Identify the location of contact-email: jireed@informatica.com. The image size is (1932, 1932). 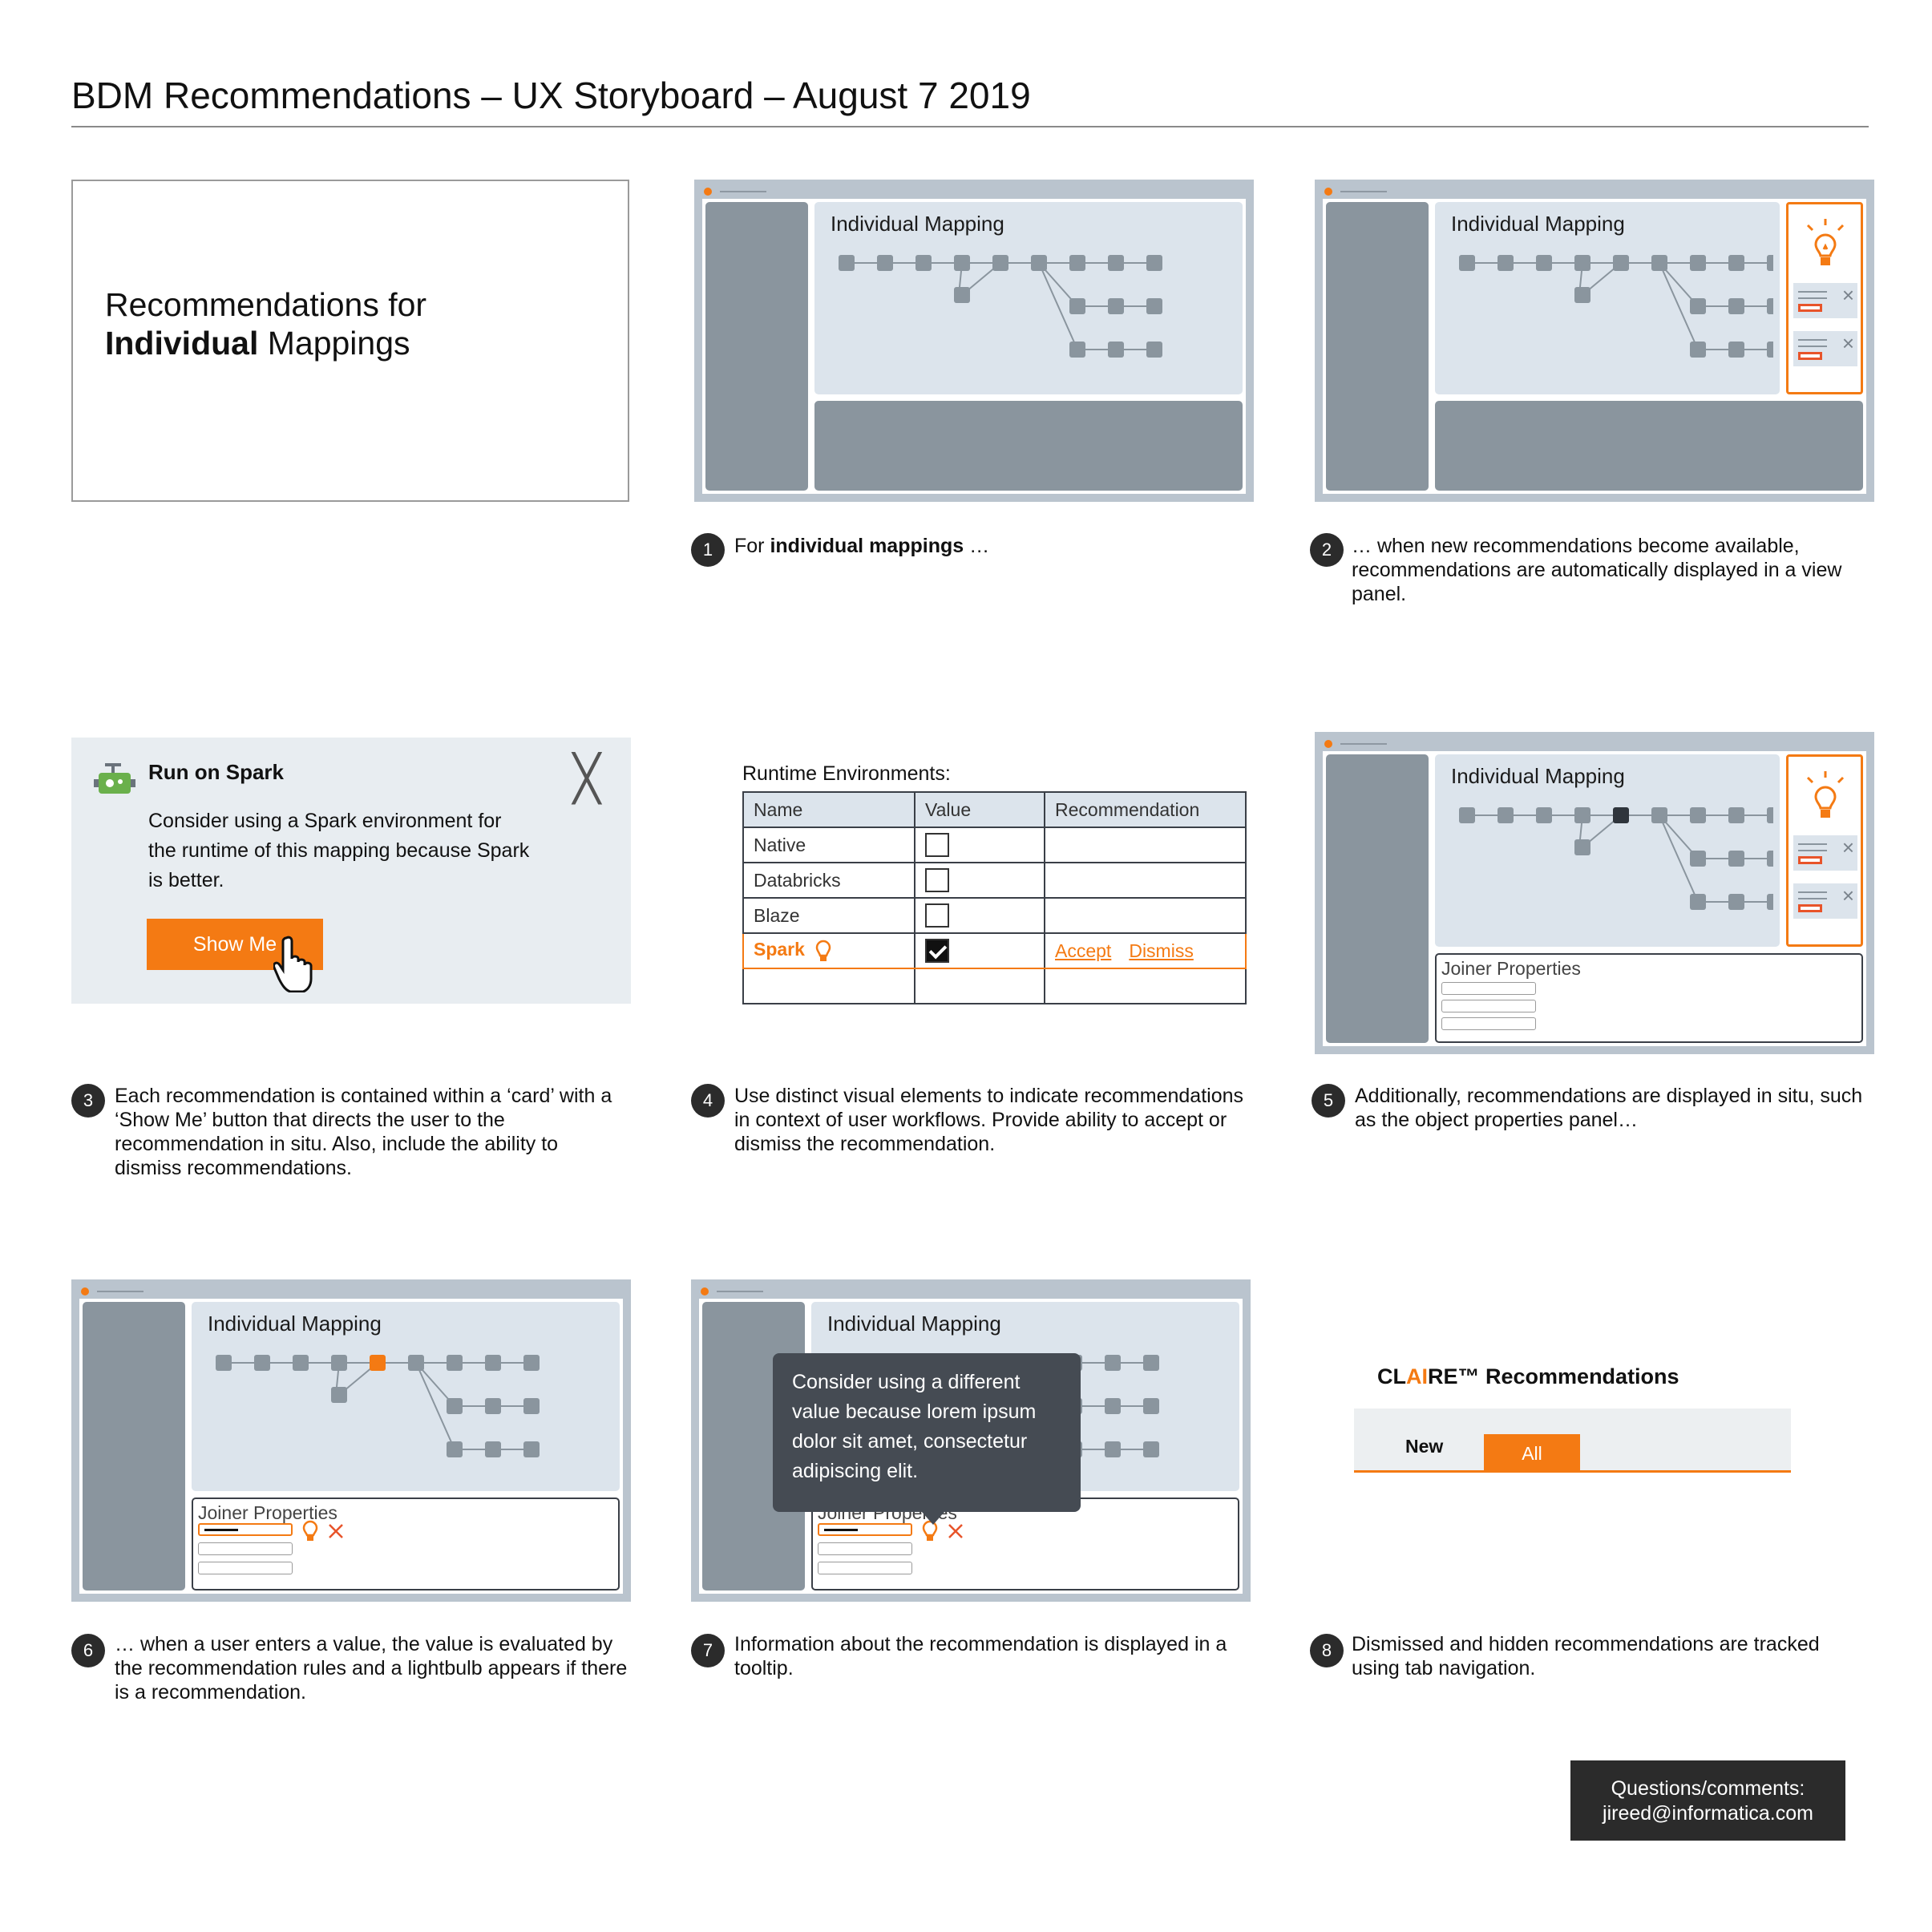
(1707, 1813).